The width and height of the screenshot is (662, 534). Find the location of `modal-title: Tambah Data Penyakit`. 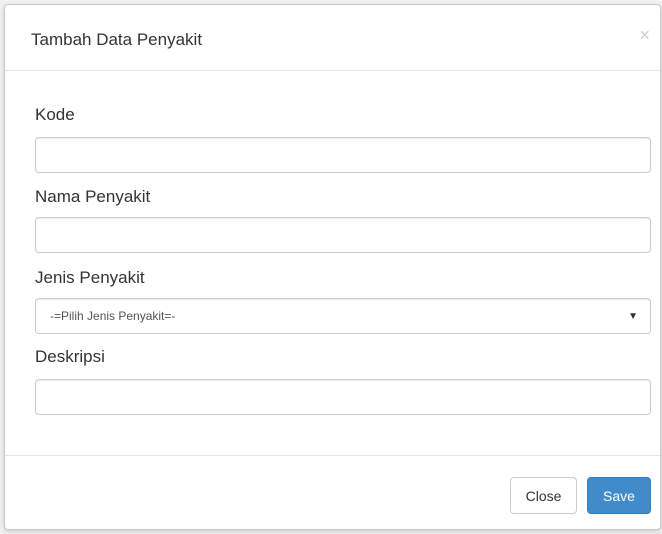

modal-title: Tambah Data Penyakit is located at coordinates (117, 39).